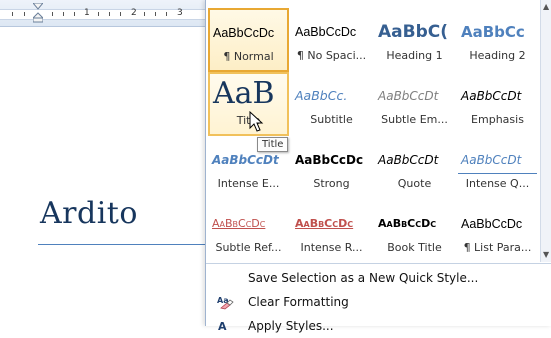 Image resolution: width=551 pixels, height=338 pixels. What do you see at coordinates (545, 131) in the screenshot?
I see `gallery-scrollbar: ▲ ▼` at bounding box center [545, 131].